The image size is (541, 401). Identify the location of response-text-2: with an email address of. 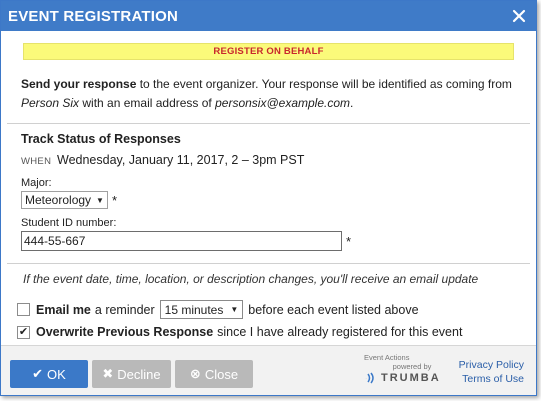
(147, 103).